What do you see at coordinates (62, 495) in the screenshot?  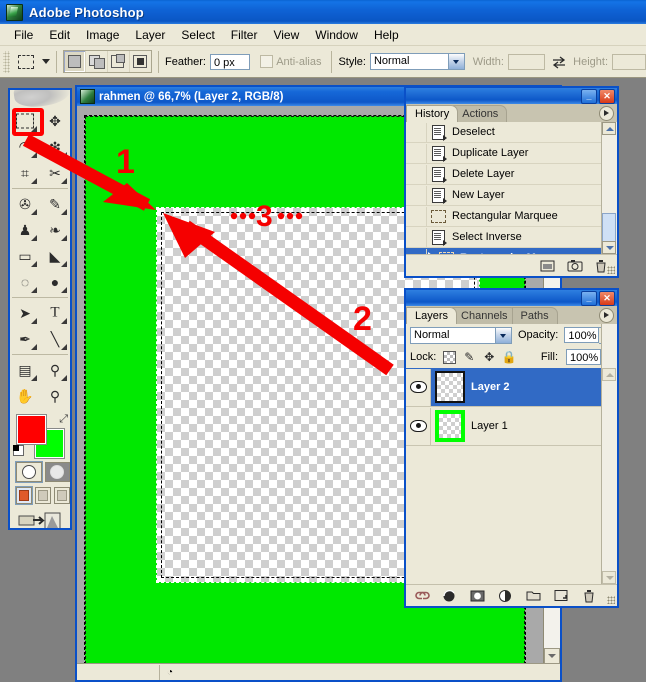 I see `full-screen-mode-button` at bounding box center [62, 495].